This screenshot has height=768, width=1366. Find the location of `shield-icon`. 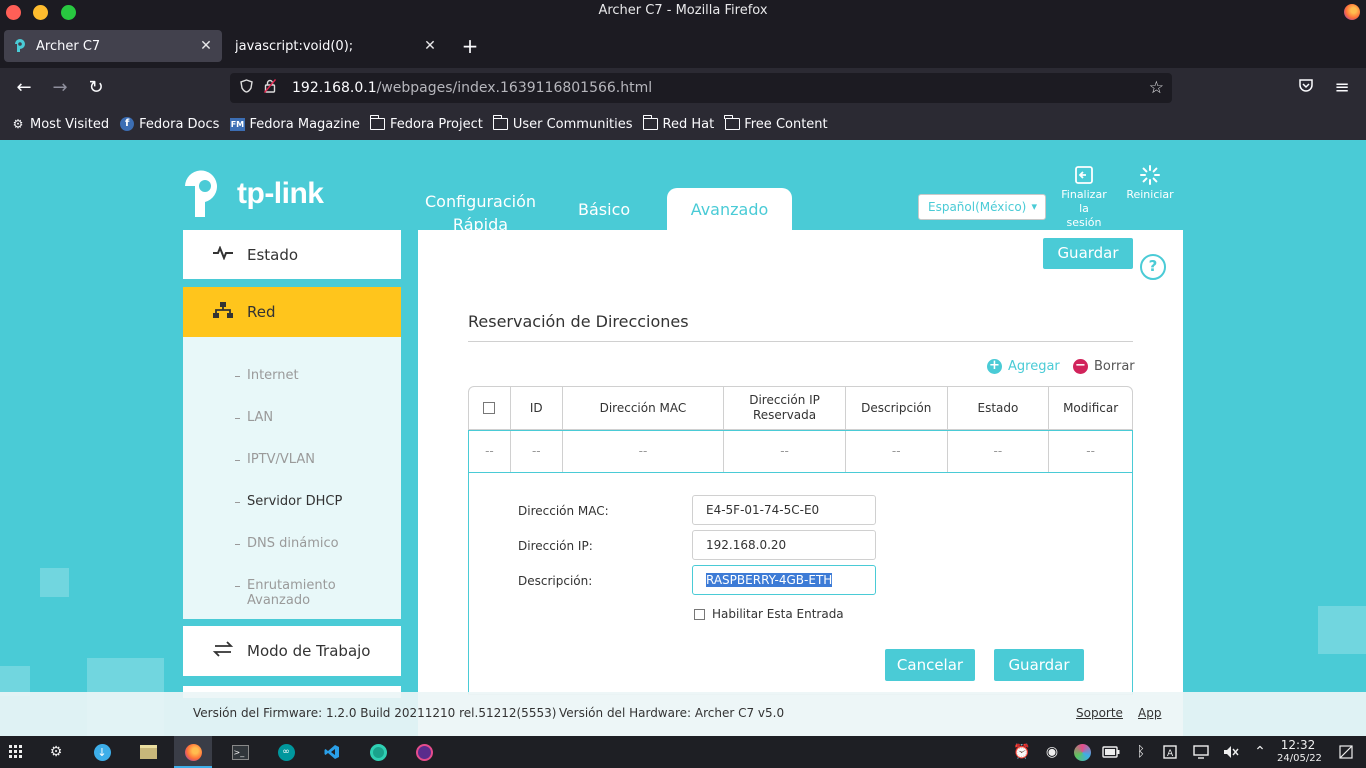

shield-icon is located at coordinates (246, 88).